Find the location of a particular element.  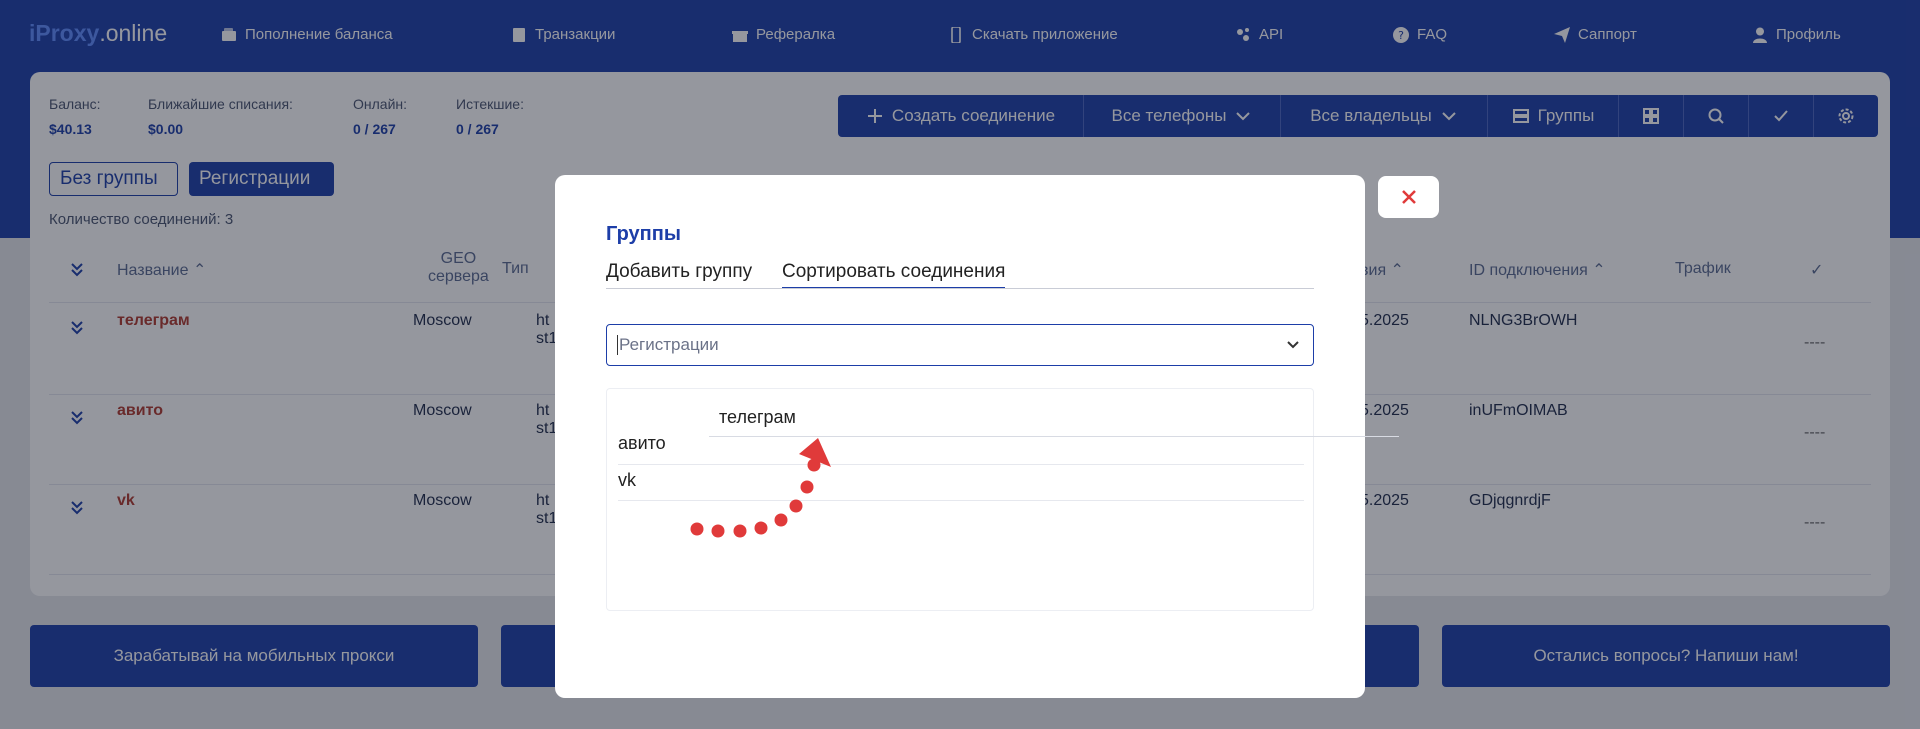

close-icon is located at coordinates (1408, 197).